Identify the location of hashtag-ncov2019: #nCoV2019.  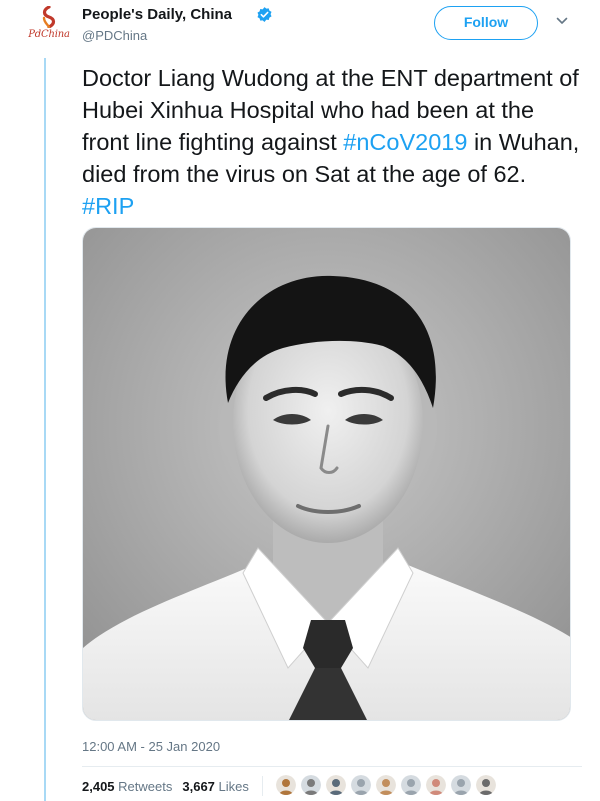
(405, 142).